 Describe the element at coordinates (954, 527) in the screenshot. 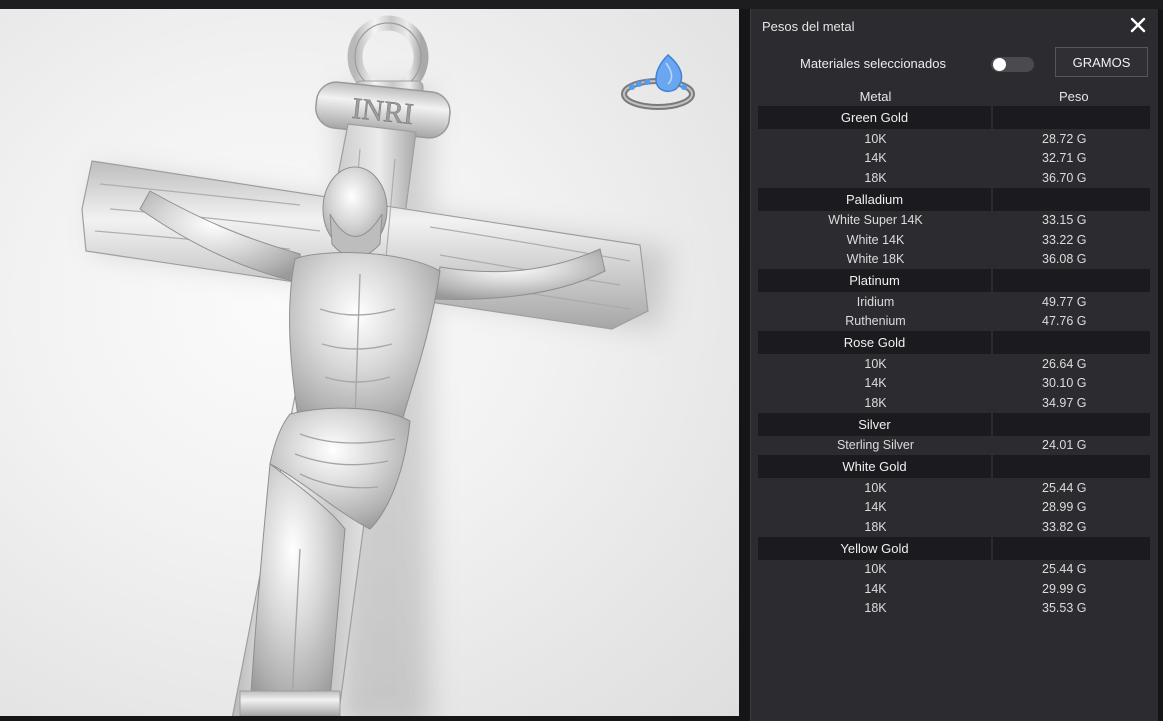

I see `table-row: 18K 33.82 G` at that location.